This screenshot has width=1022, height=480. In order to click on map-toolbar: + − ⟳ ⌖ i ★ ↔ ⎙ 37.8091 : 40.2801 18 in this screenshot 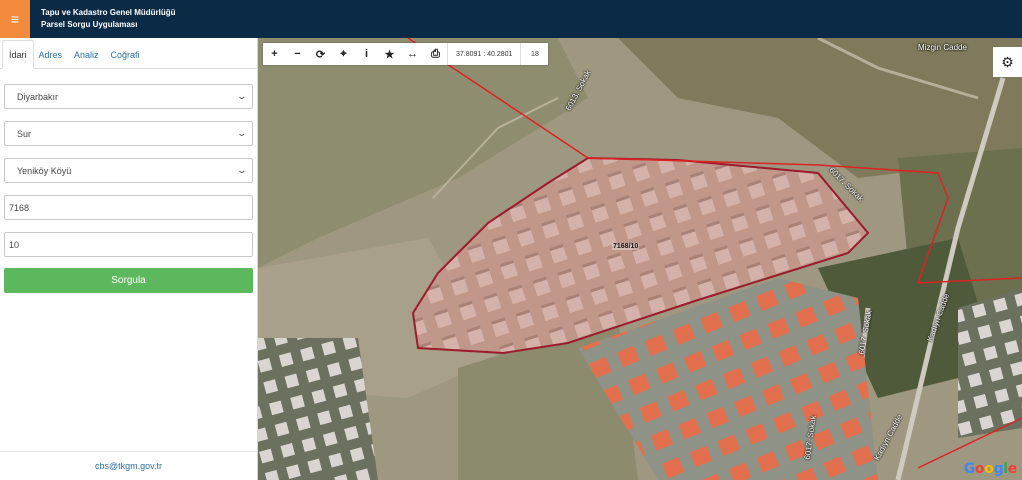, I will do `click(406, 54)`.